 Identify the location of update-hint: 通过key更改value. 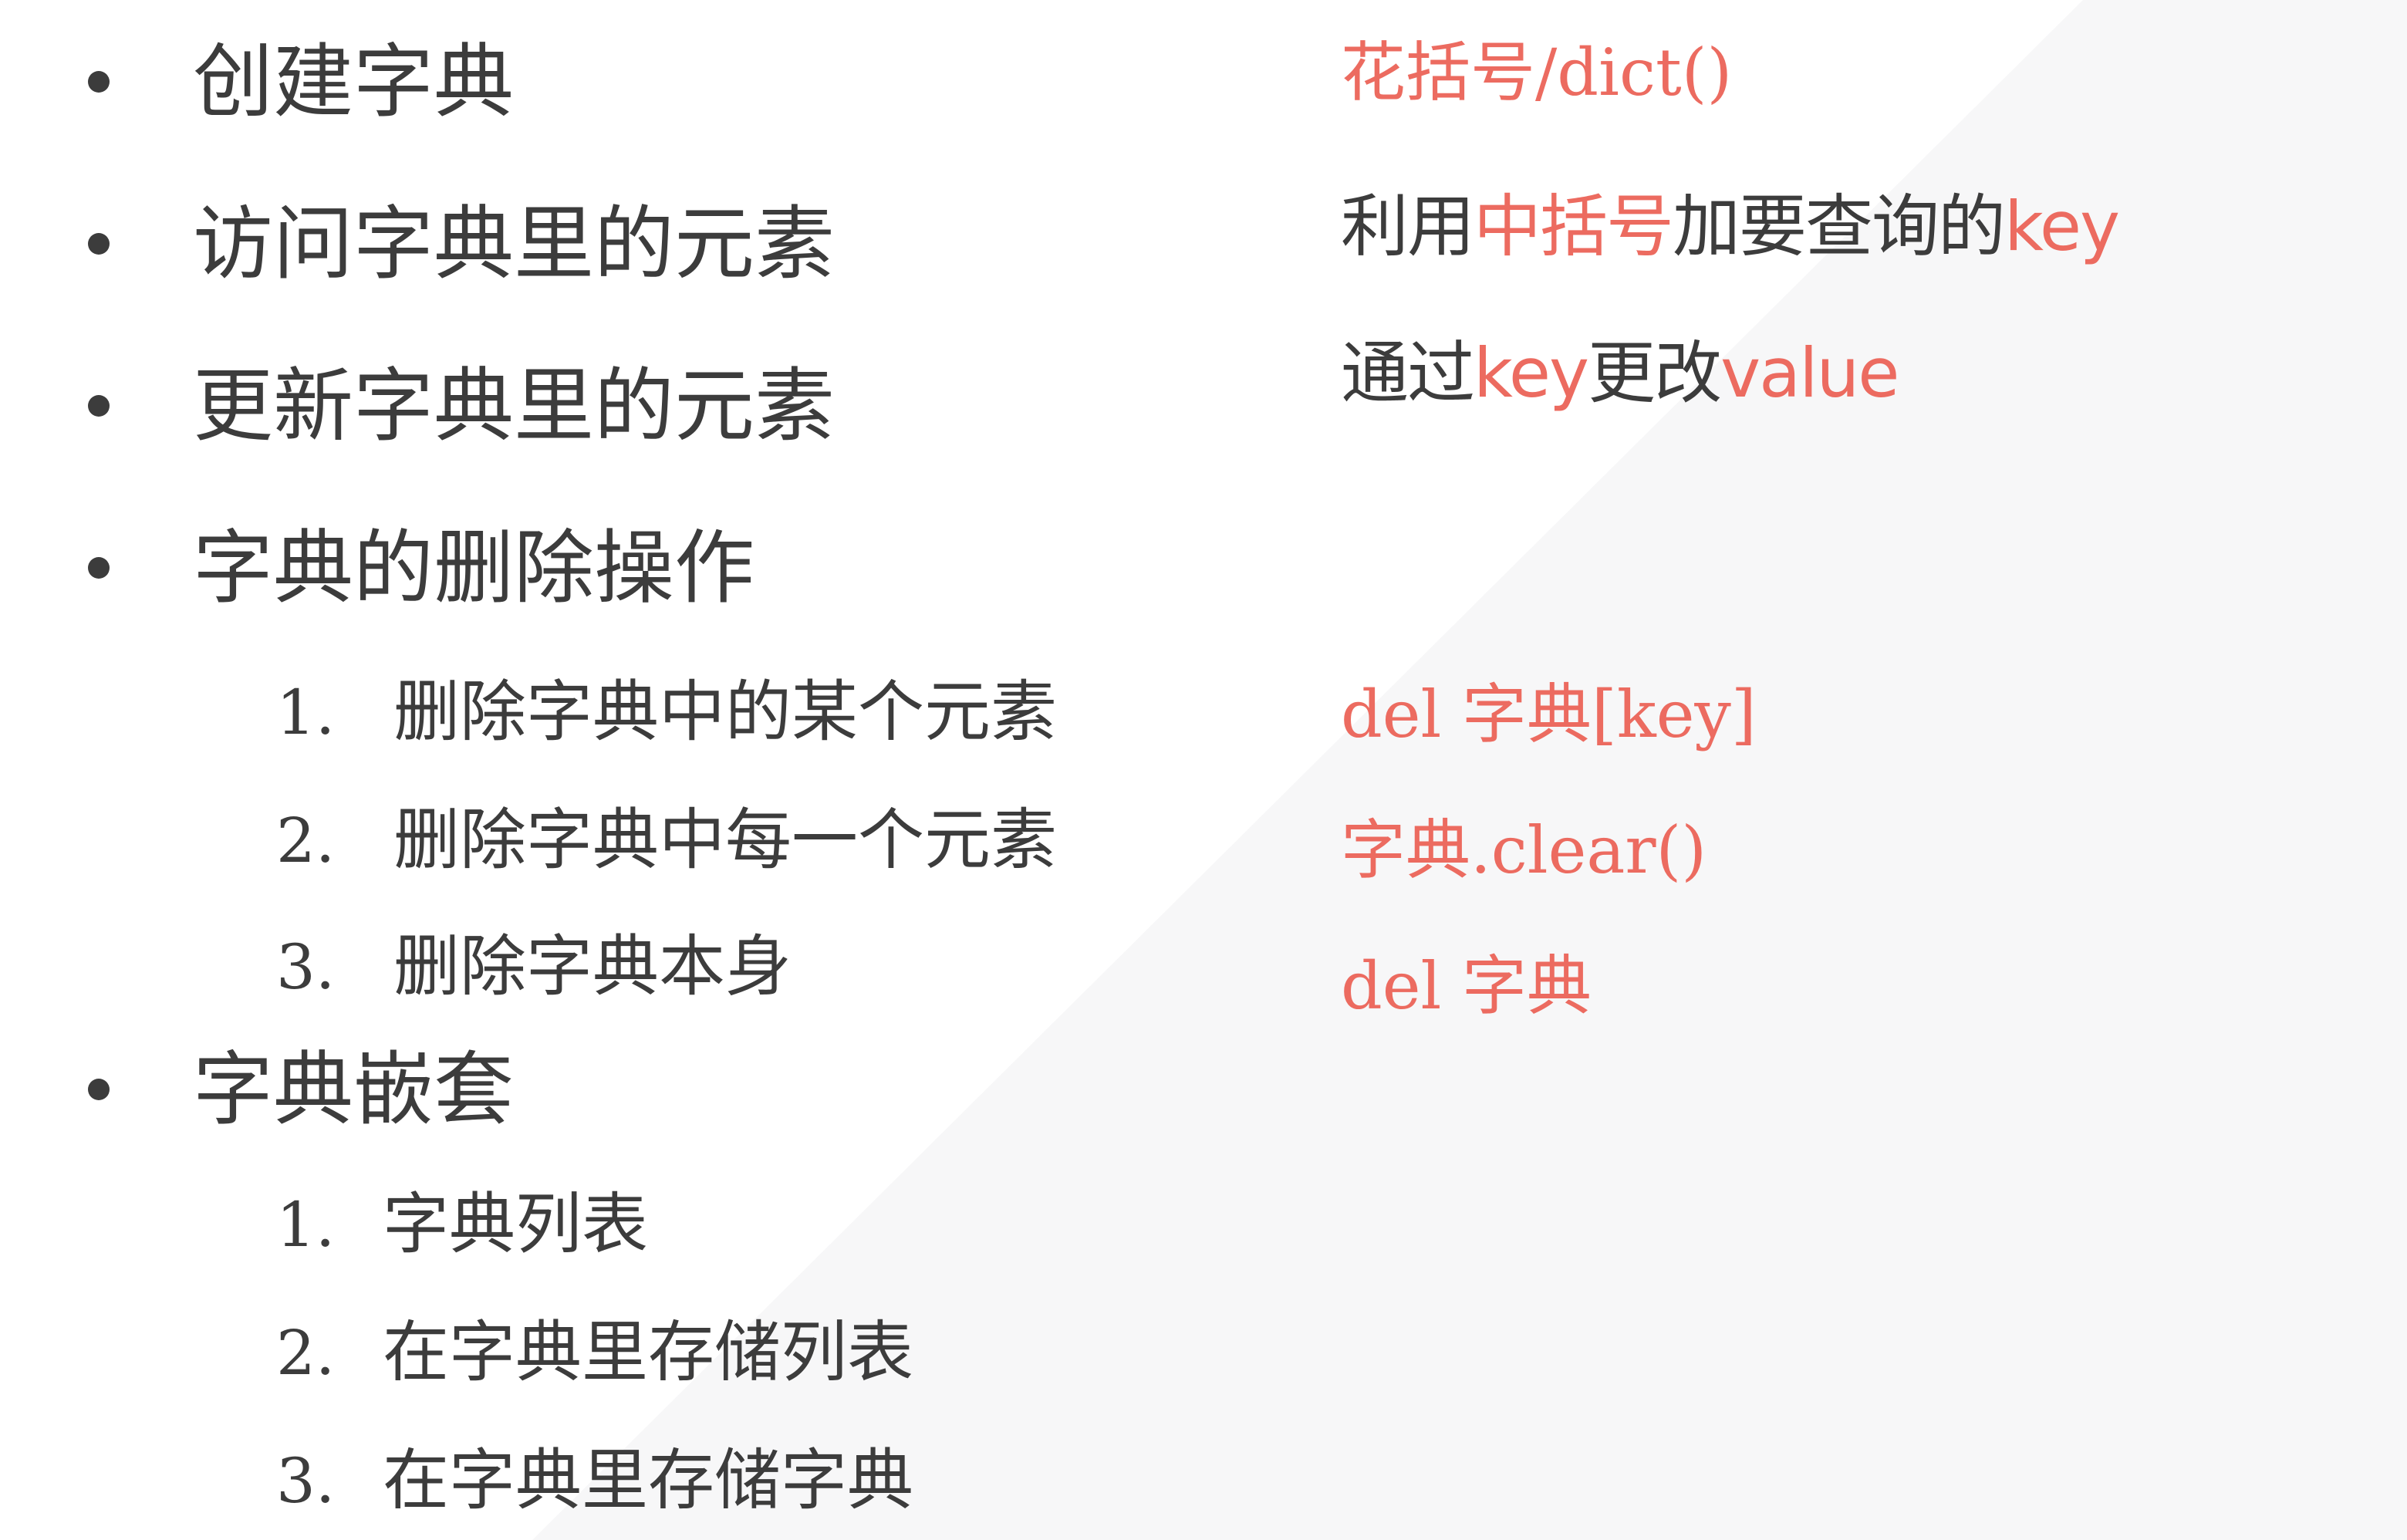
(1620, 373).